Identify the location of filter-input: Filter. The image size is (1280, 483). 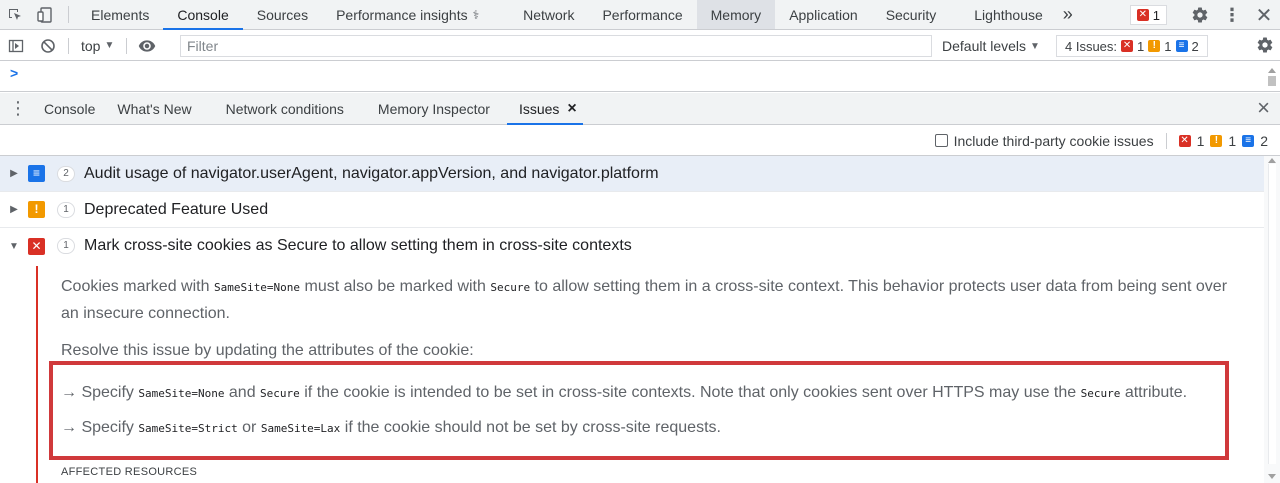
(556, 46).